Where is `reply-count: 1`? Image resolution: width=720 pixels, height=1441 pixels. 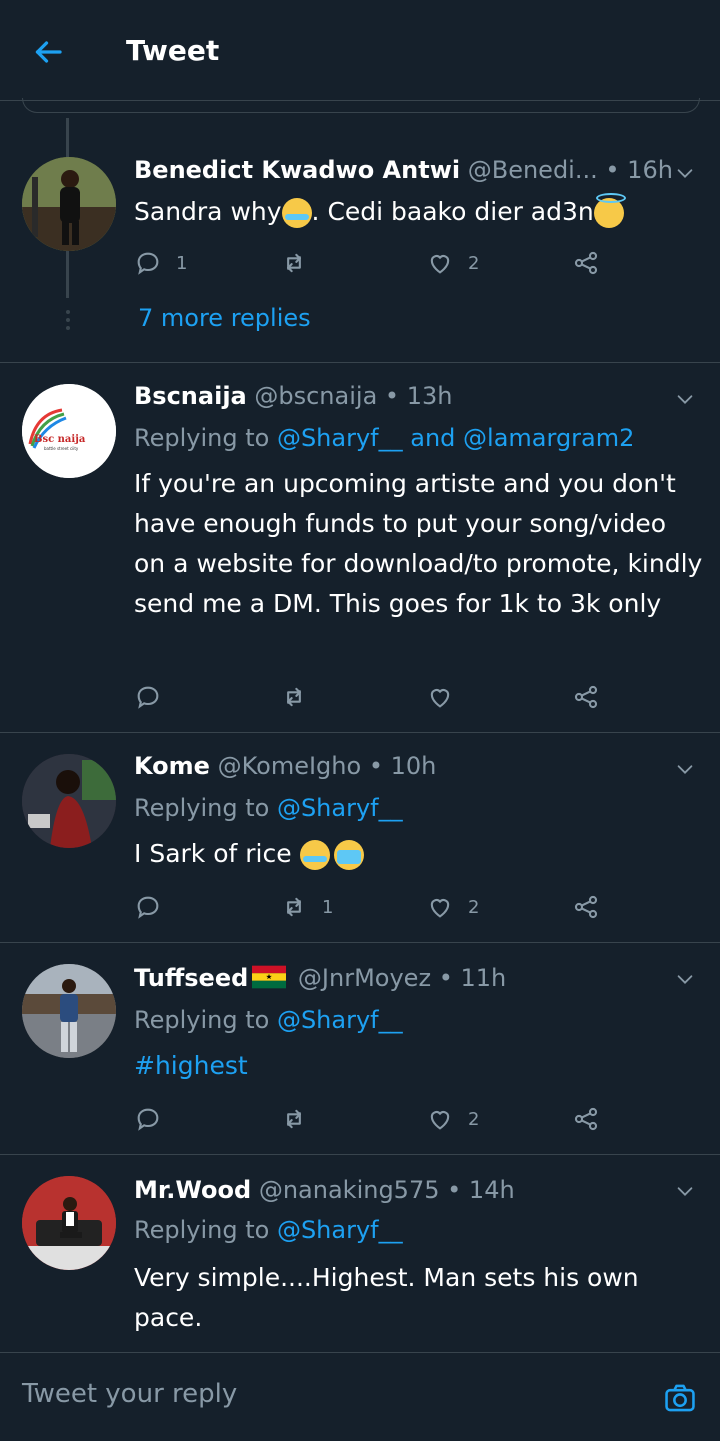
reply-count: 1 is located at coordinates (182, 263).